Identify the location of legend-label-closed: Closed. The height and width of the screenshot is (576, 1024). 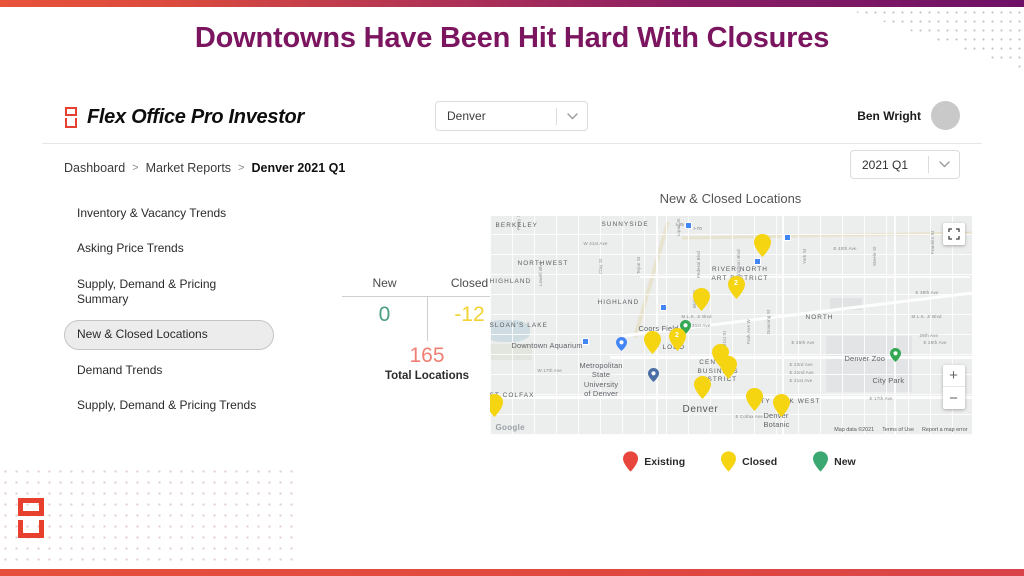
(760, 461).